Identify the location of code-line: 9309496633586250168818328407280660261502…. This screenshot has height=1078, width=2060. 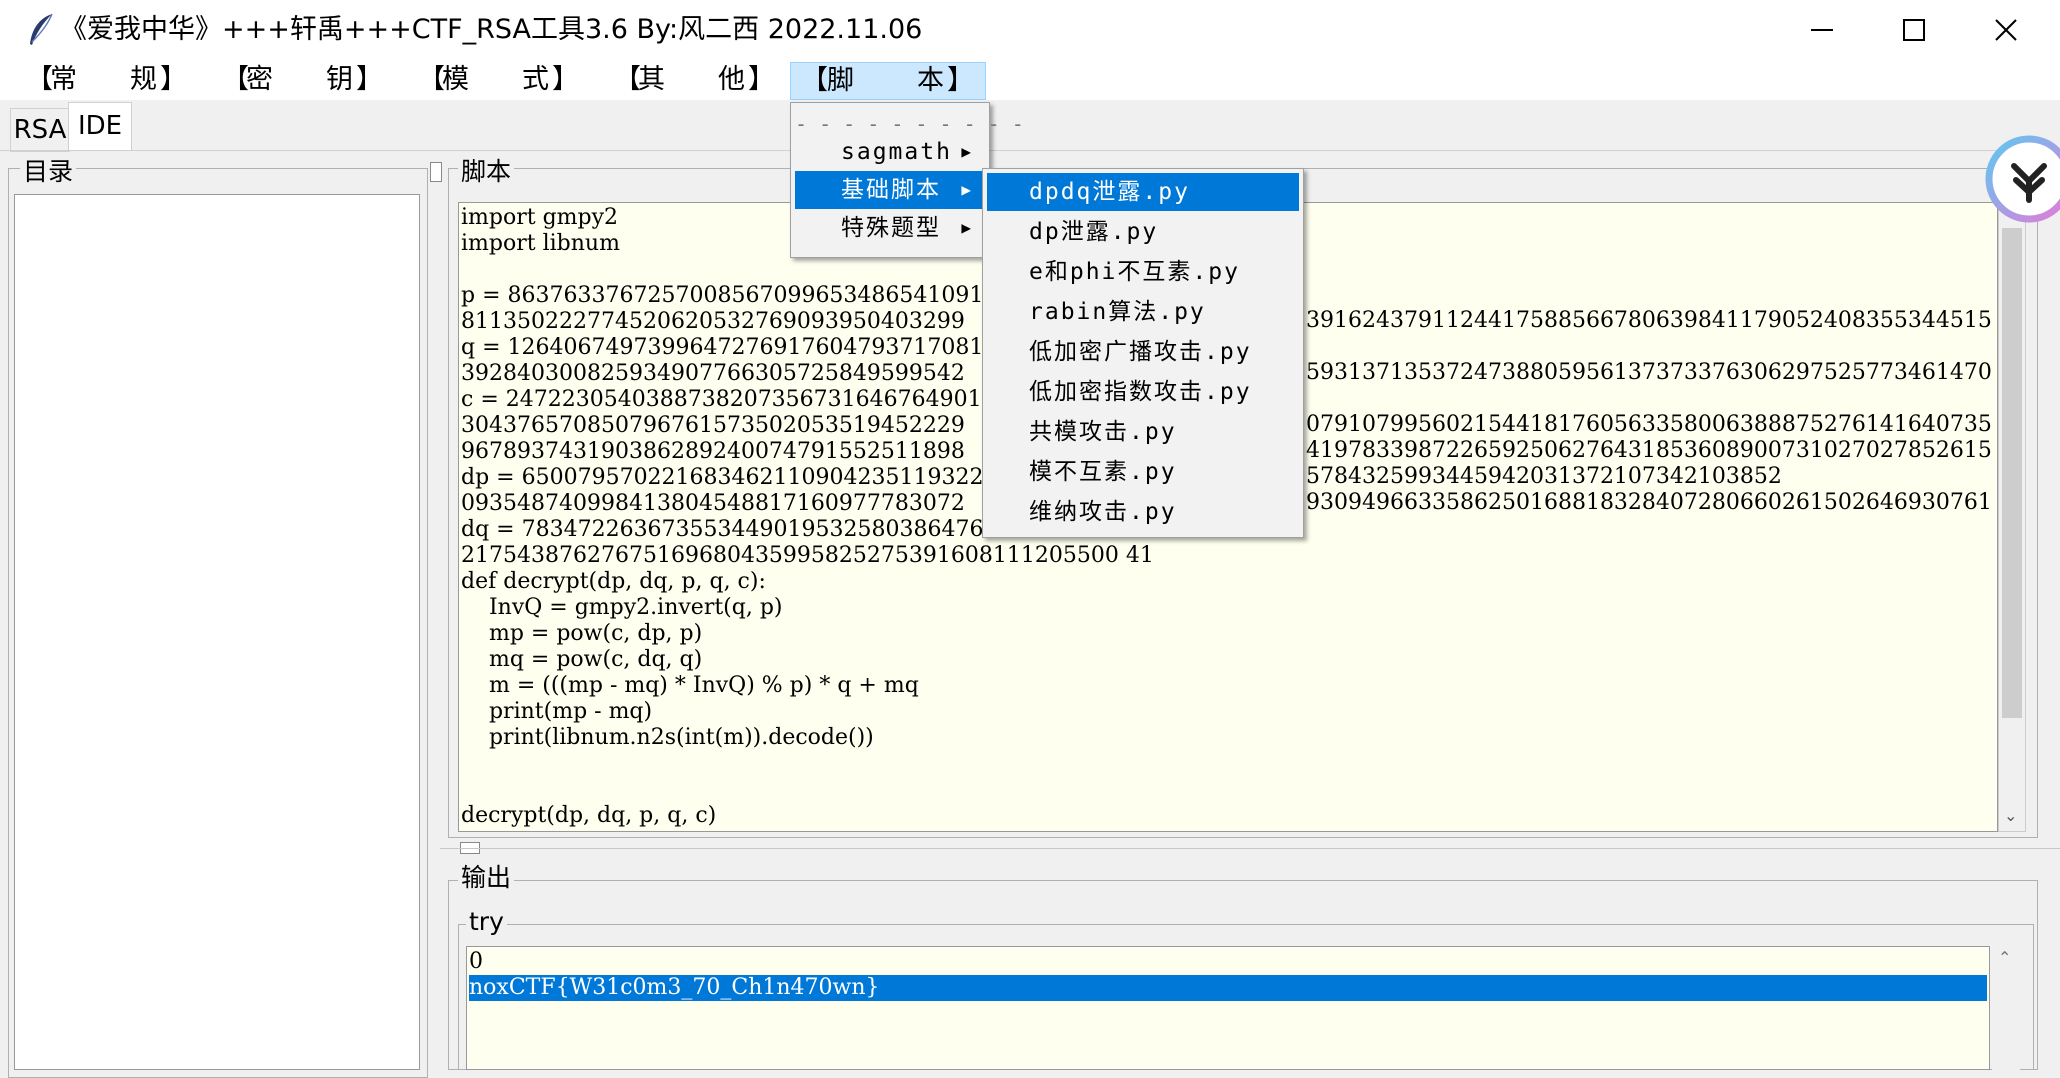
(1649, 502).